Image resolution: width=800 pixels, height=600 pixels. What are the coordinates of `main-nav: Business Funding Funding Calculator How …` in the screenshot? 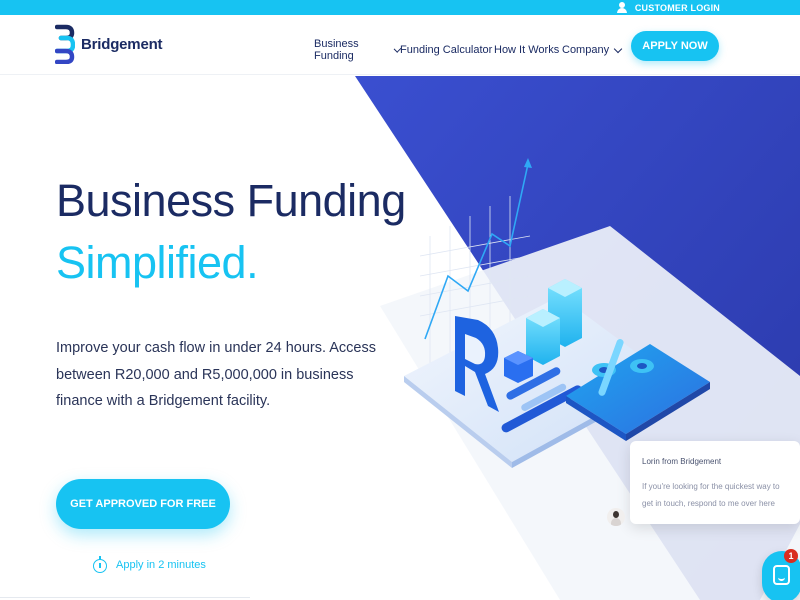 It's located at (473, 50).